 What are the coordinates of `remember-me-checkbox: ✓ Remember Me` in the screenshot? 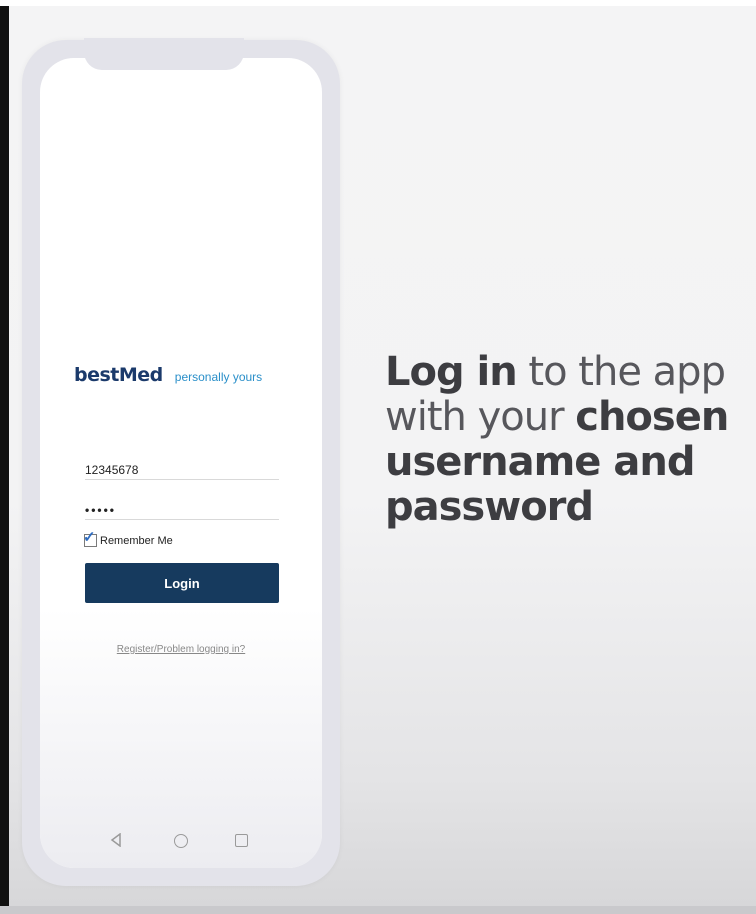 It's located at (128, 538).